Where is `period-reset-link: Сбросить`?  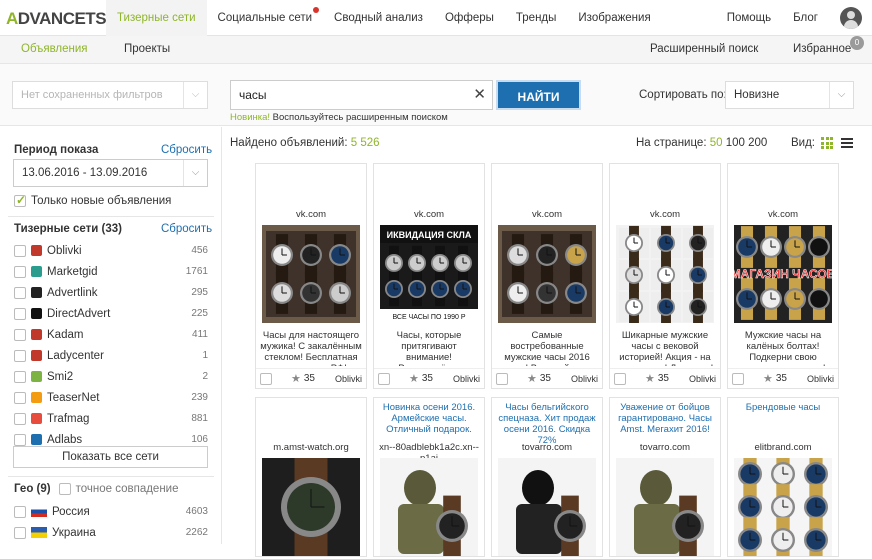 period-reset-link: Сбросить is located at coordinates (186, 150).